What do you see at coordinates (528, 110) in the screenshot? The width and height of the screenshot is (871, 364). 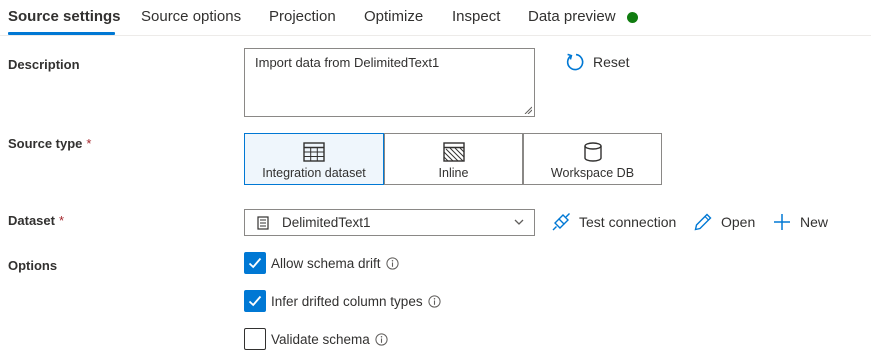 I see `resize-grip-icon` at bounding box center [528, 110].